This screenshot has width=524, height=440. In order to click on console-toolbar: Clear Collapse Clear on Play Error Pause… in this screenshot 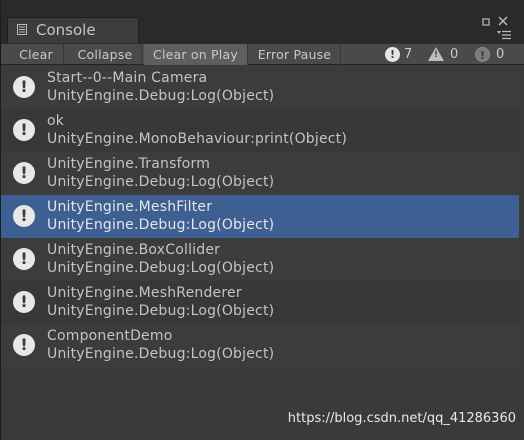, I will do `click(262, 54)`.